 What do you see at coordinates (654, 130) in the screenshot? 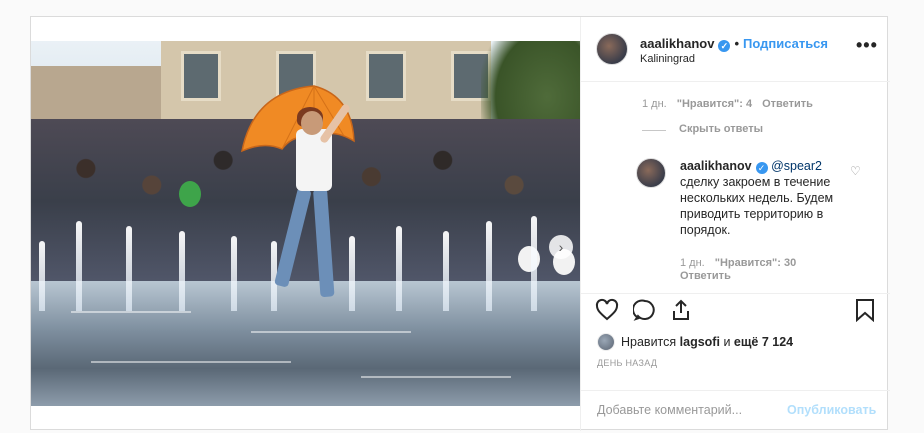
I see `hide-replies-line` at bounding box center [654, 130].